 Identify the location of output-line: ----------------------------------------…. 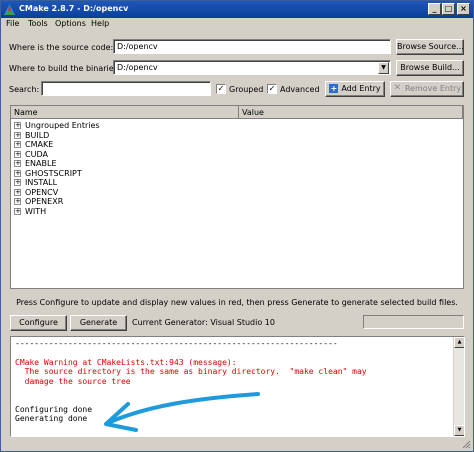
(176, 343).